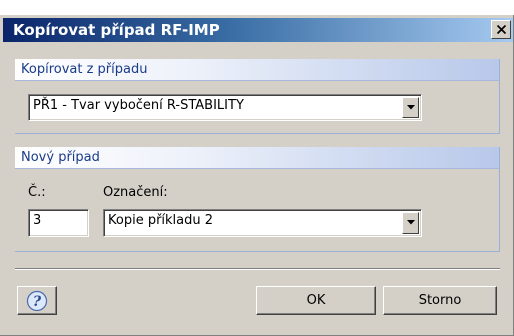  Describe the element at coordinates (37, 192) in the screenshot. I see `case-number-label: Č.:` at that location.